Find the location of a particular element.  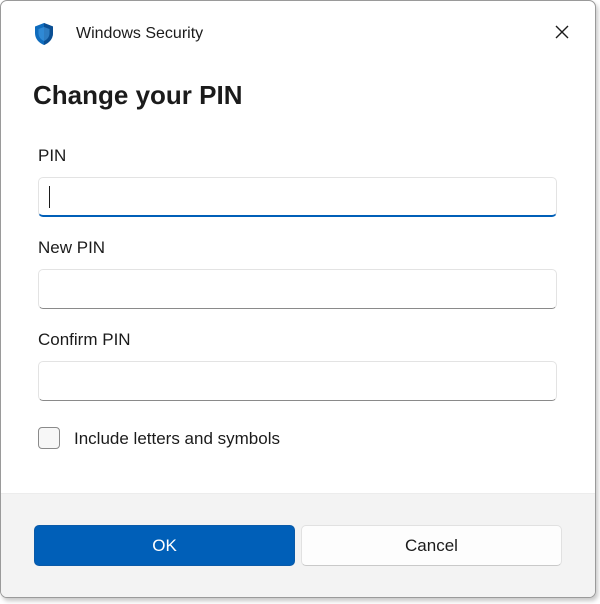

window-title: Windows Security is located at coordinates (140, 33).